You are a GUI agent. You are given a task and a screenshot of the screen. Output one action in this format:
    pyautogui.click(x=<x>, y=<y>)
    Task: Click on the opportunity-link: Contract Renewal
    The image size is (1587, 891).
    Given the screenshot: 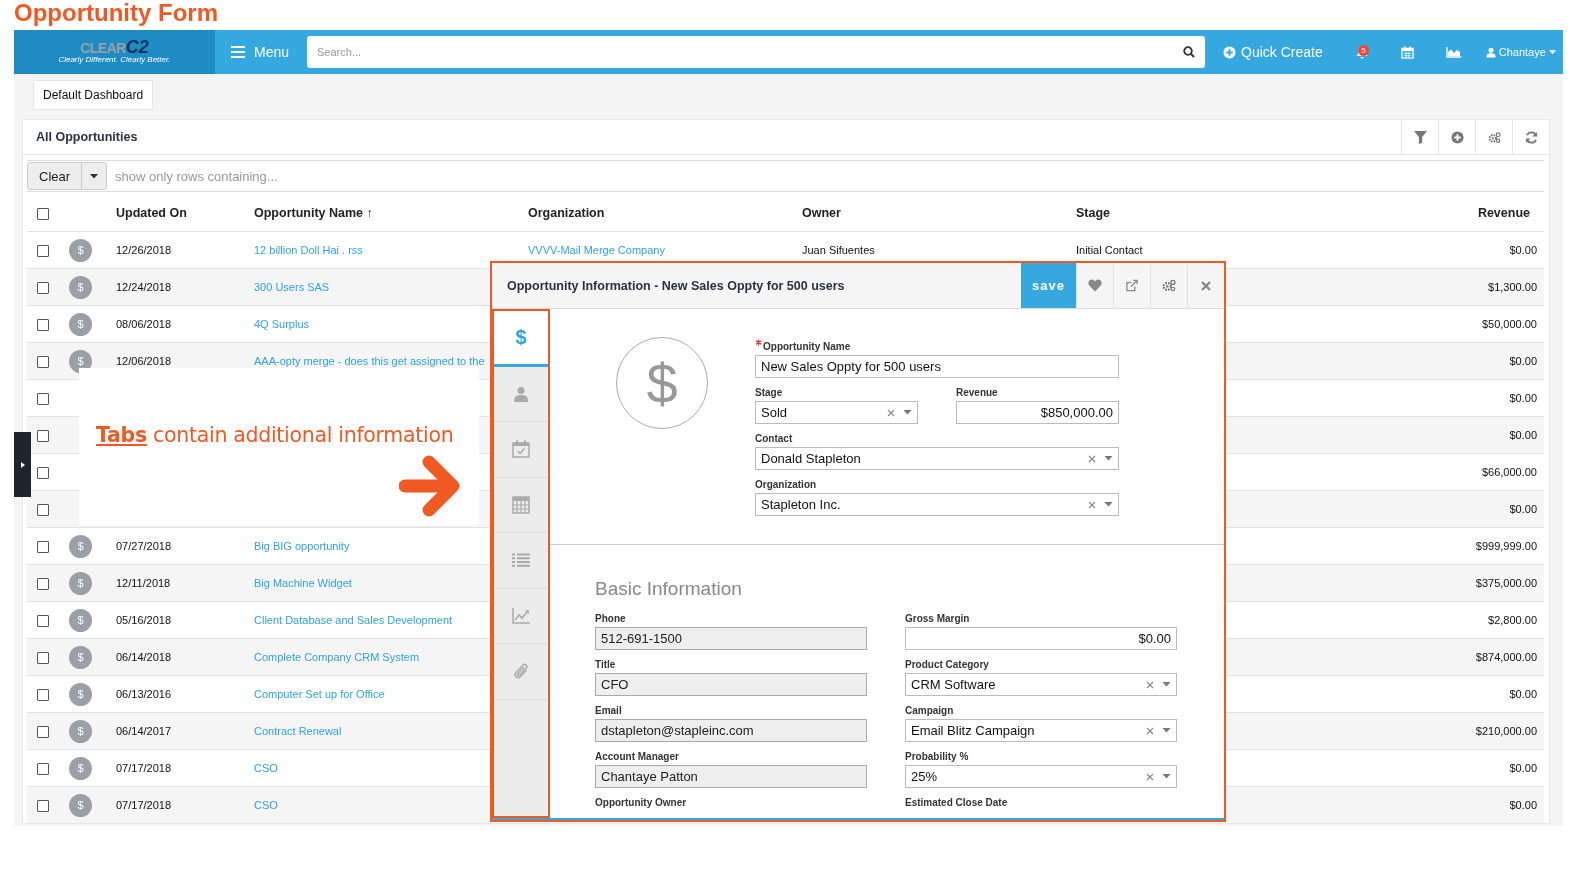 What is the action you would take?
    pyautogui.click(x=298, y=731)
    